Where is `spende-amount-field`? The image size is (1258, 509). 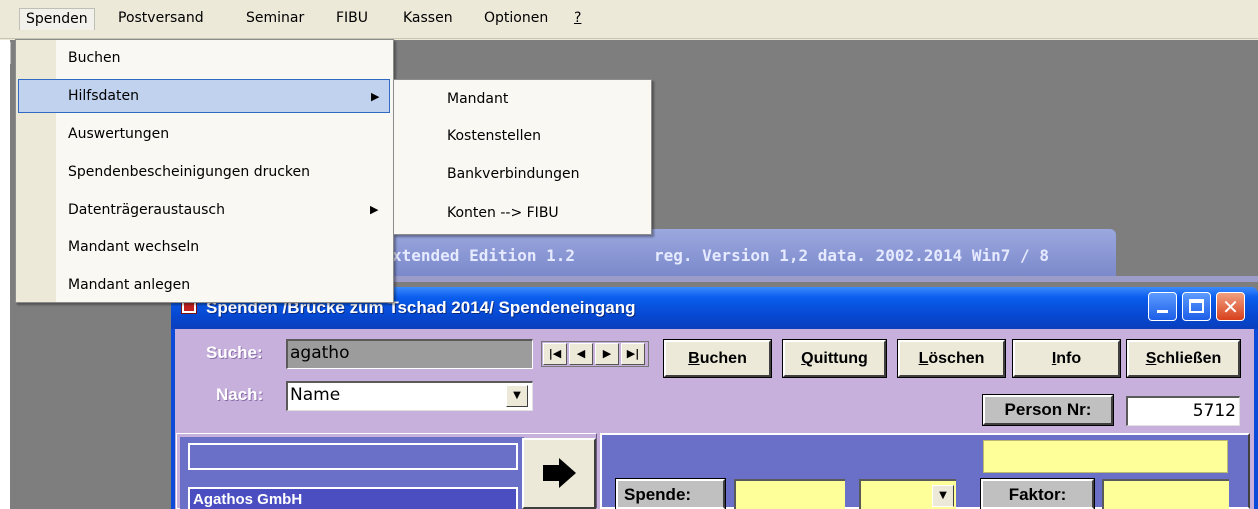 spende-amount-field is located at coordinates (789, 494).